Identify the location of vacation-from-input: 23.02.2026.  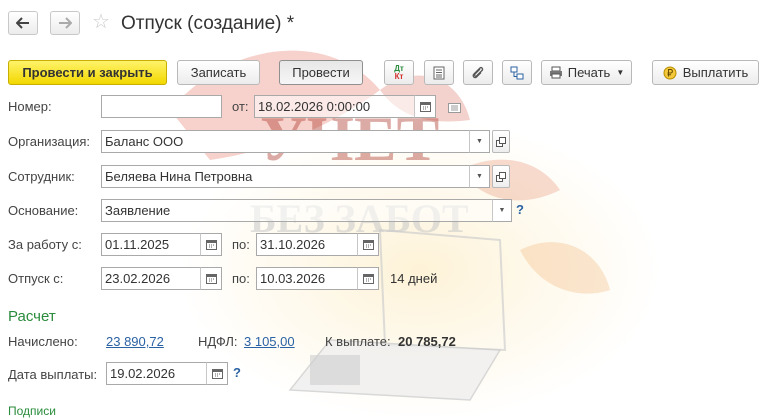
(151, 278).